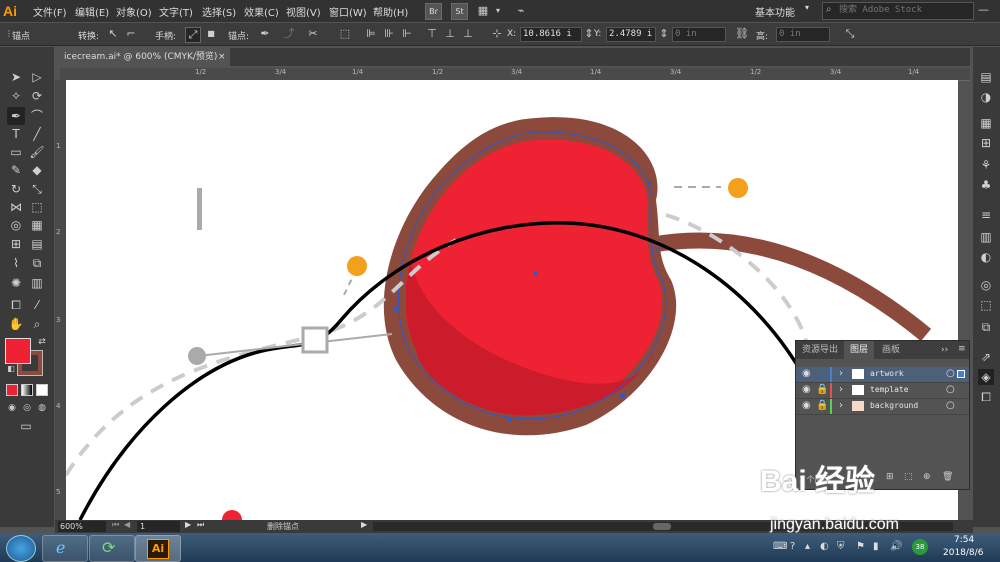  Describe the element at coordinates (742, 34) in the screenshot. I see `link-icon: ⛓` at that location.